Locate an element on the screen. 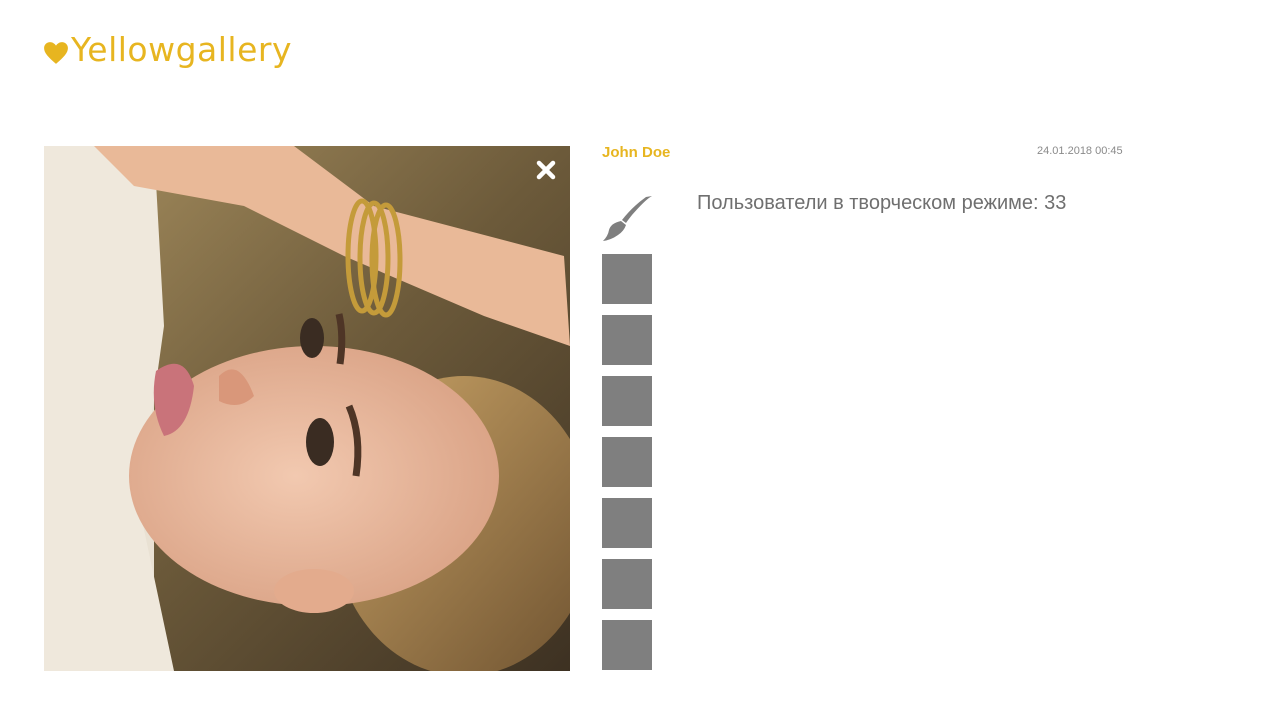  author-name: John Doe is located at coordinates (636, 152).